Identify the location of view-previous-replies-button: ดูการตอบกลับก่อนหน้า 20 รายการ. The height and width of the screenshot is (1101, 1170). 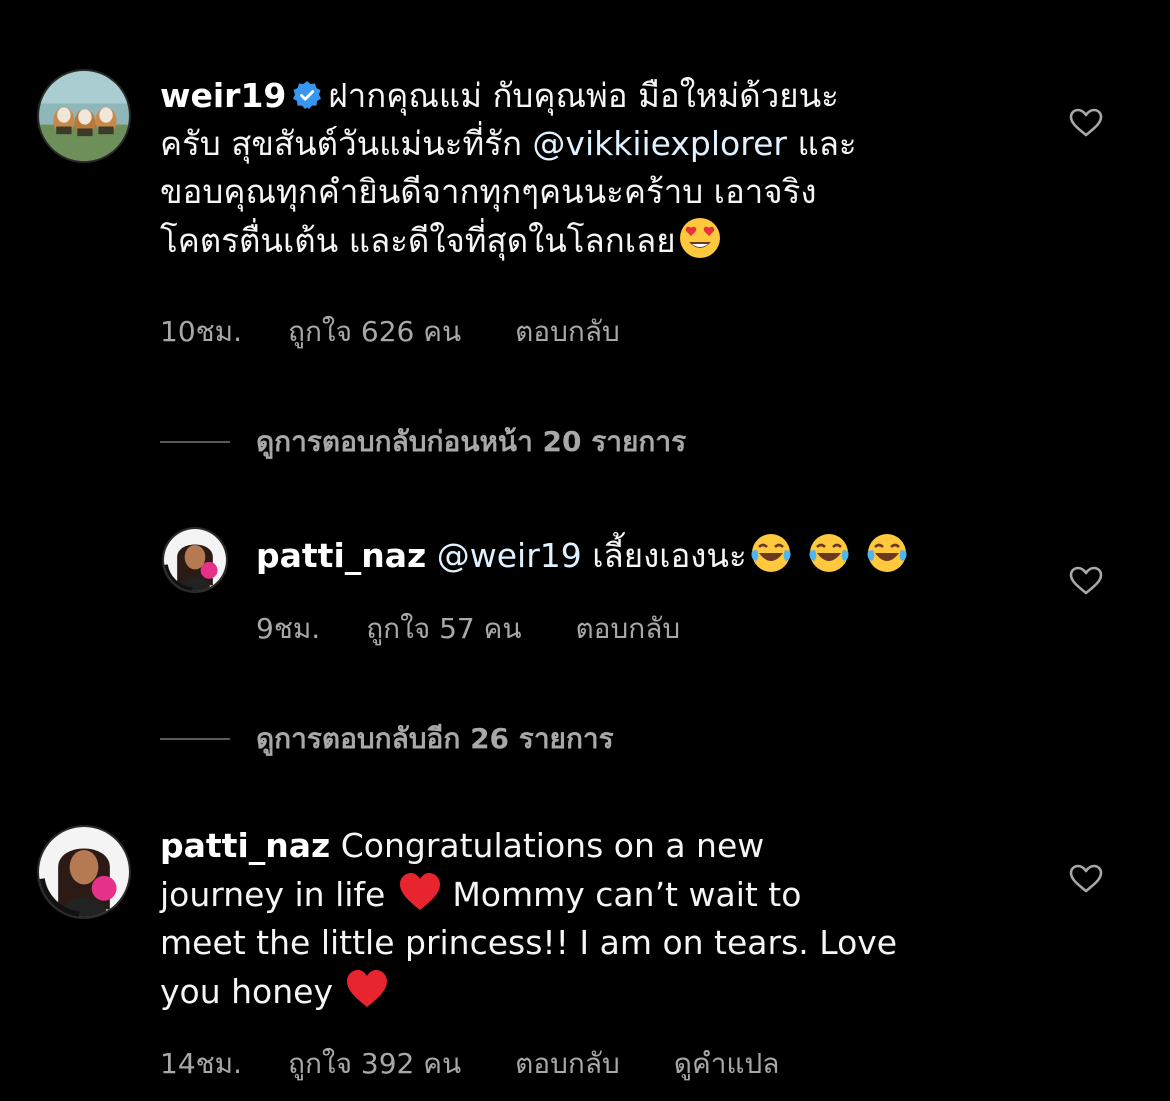
(423, 442).